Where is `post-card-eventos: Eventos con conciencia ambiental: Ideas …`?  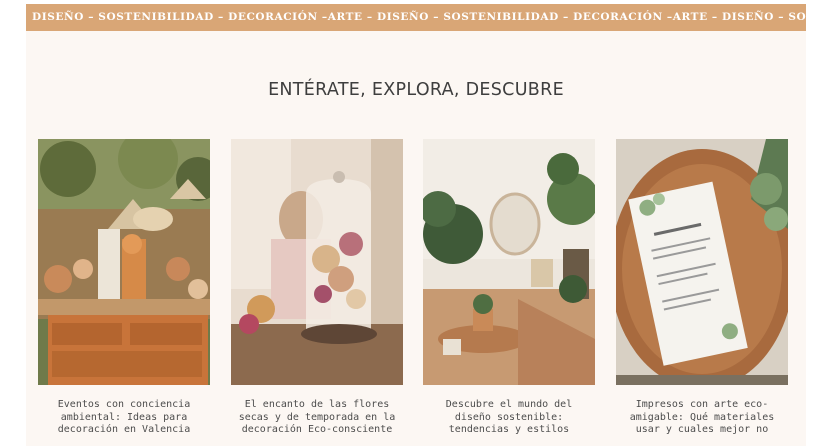
post-card-eventos: Eventos con conciencia ambiental: Ideas … is located at coordinates (124, 288).